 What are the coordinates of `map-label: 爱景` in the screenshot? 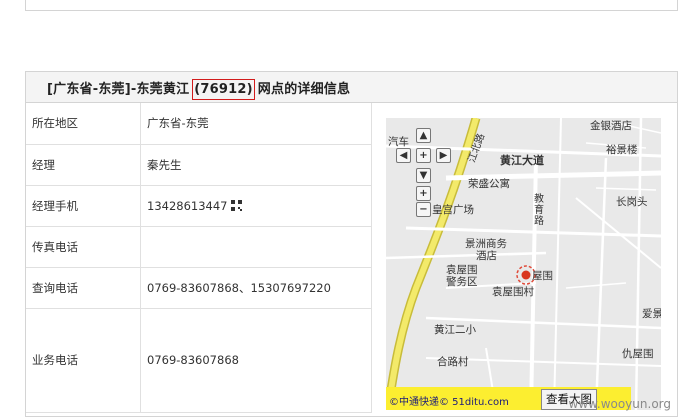 It's located at (651, 314).